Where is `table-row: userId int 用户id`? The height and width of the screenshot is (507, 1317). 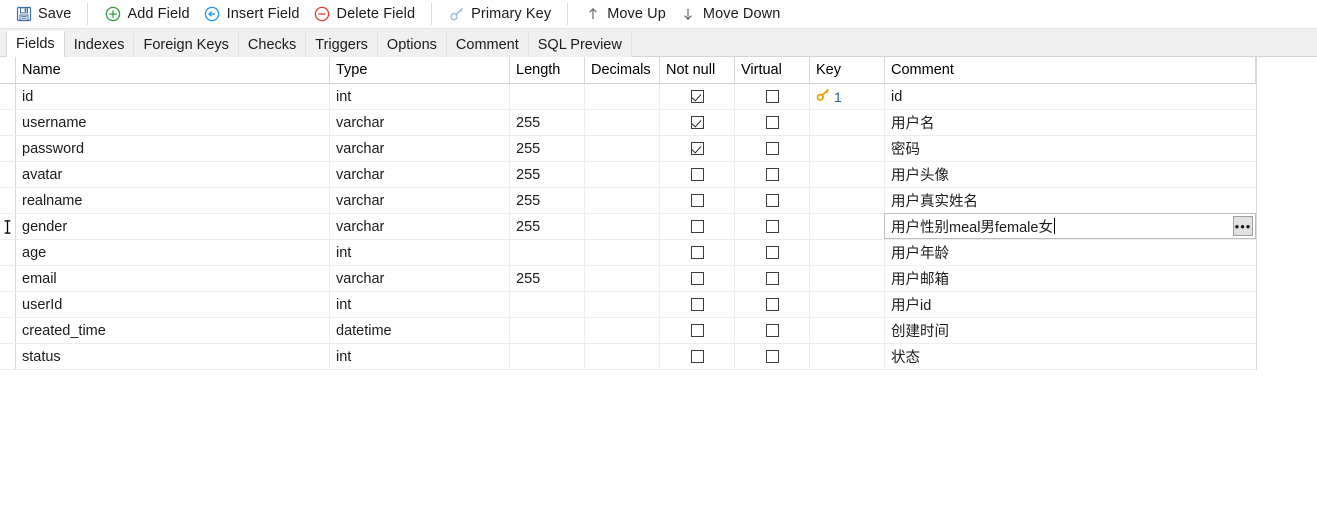 table-row: userId int 用户id is located at coordinates (628, 305).